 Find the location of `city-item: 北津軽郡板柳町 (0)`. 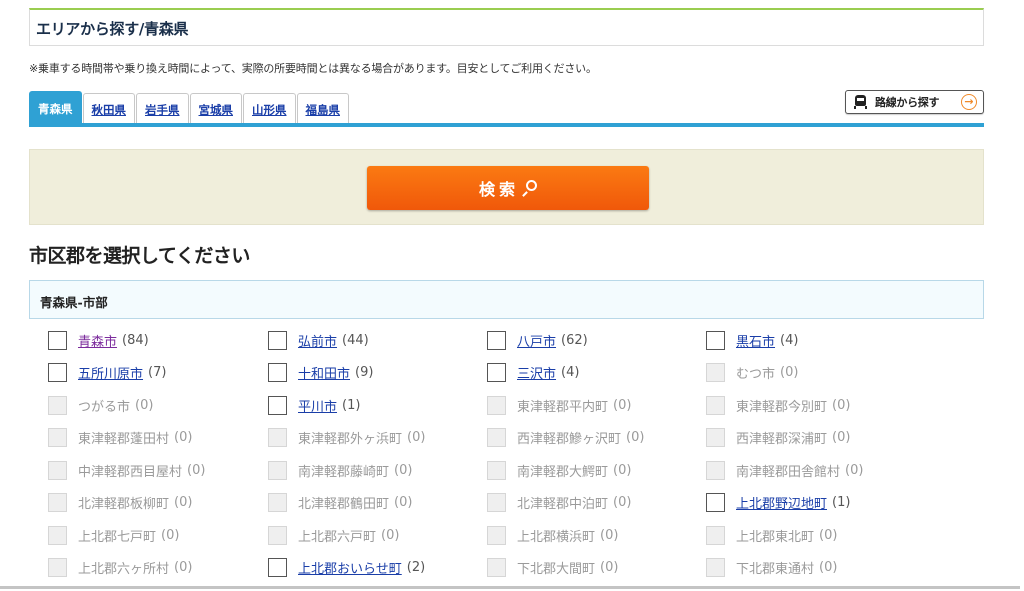

city-item: 北津軽郡板柳町 (0) is located at coordinates (120, 503).